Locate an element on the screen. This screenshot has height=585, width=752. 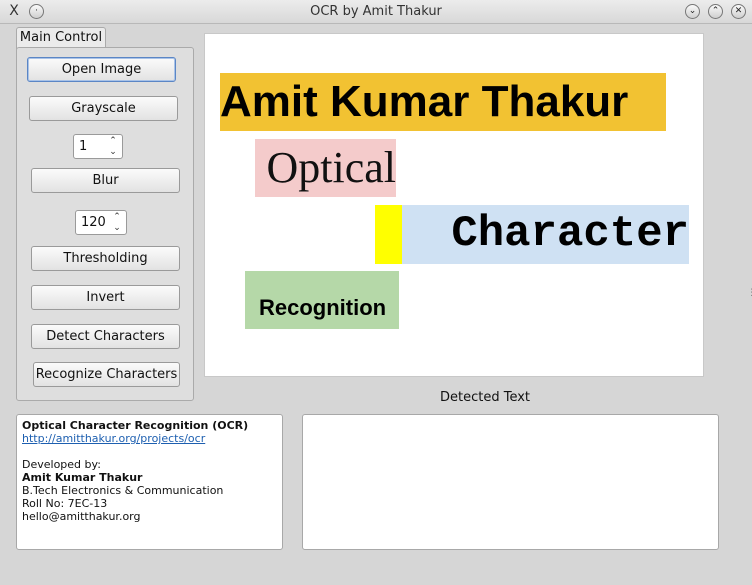
title-bar: X · OCR by Amit Thakur ⌄ ⌃ ✕ is located at coordinates (376, 12).